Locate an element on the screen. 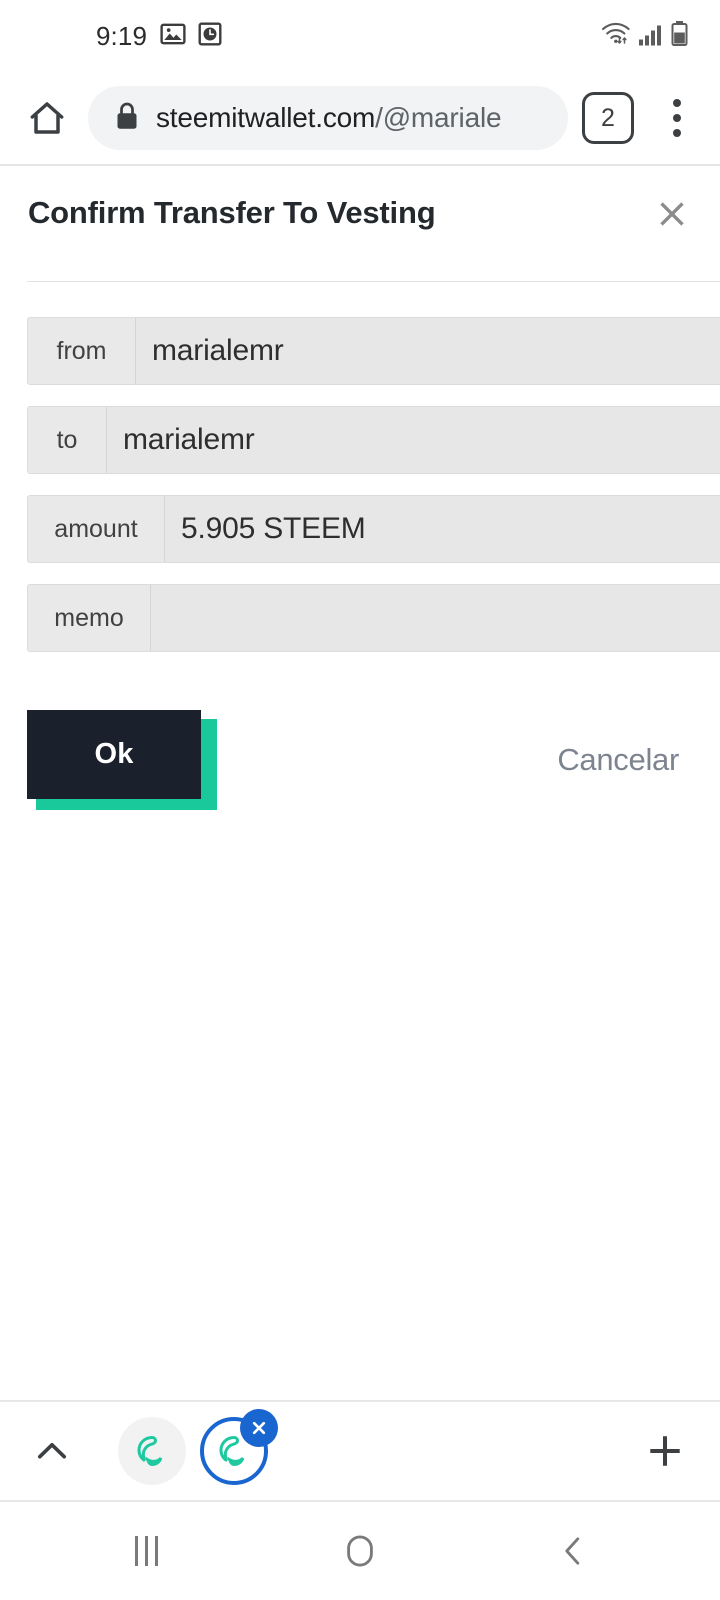 Image resolution: width=720 pixels, height=1600 pixels. ok-button: Ok is located at coordinates (114, 754).